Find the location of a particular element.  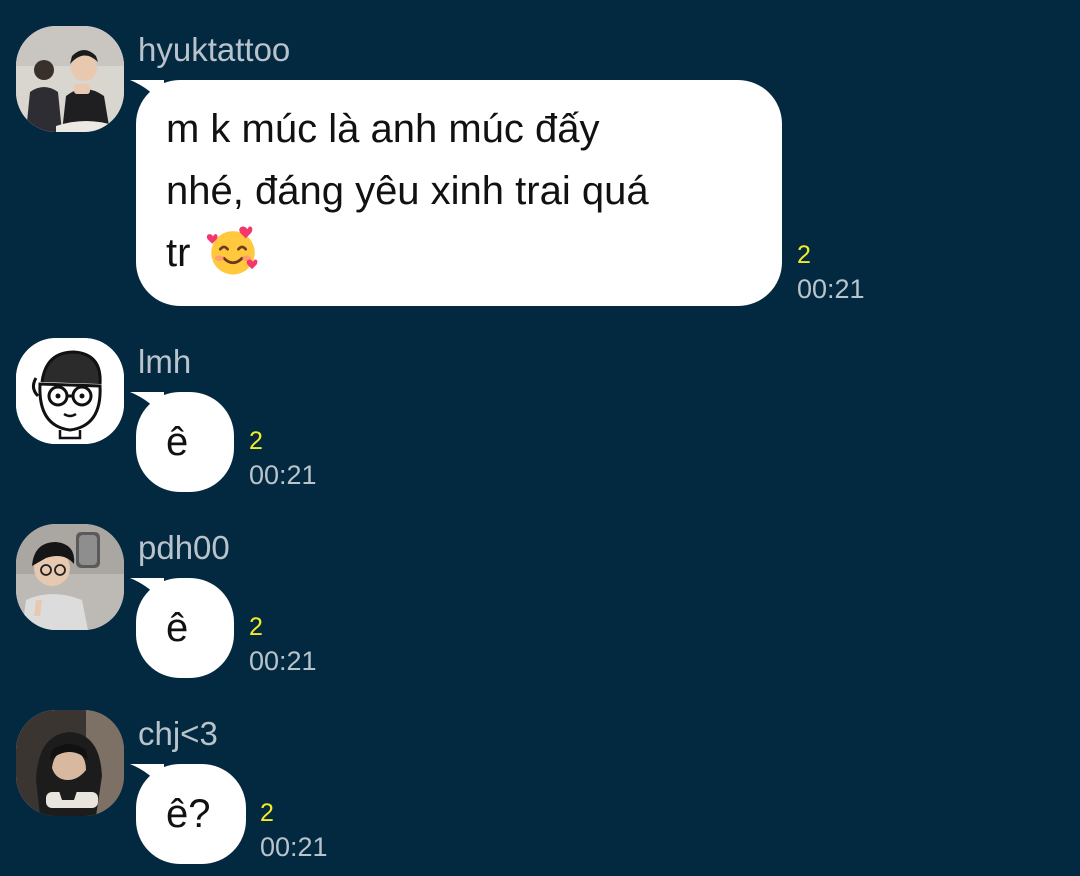

message-text-line: tr is located at coordinates (459, 253).